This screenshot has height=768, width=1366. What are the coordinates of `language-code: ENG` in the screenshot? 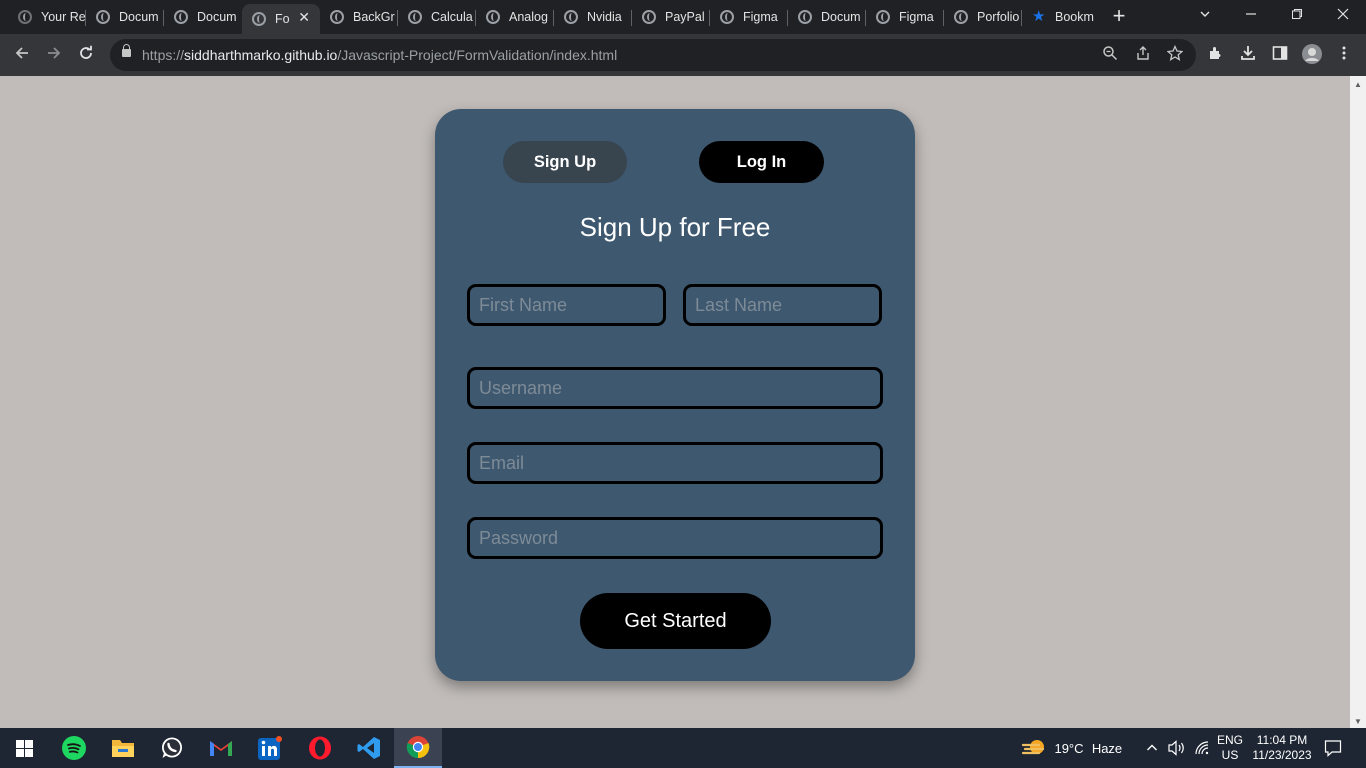 It's located at (1229, 740).